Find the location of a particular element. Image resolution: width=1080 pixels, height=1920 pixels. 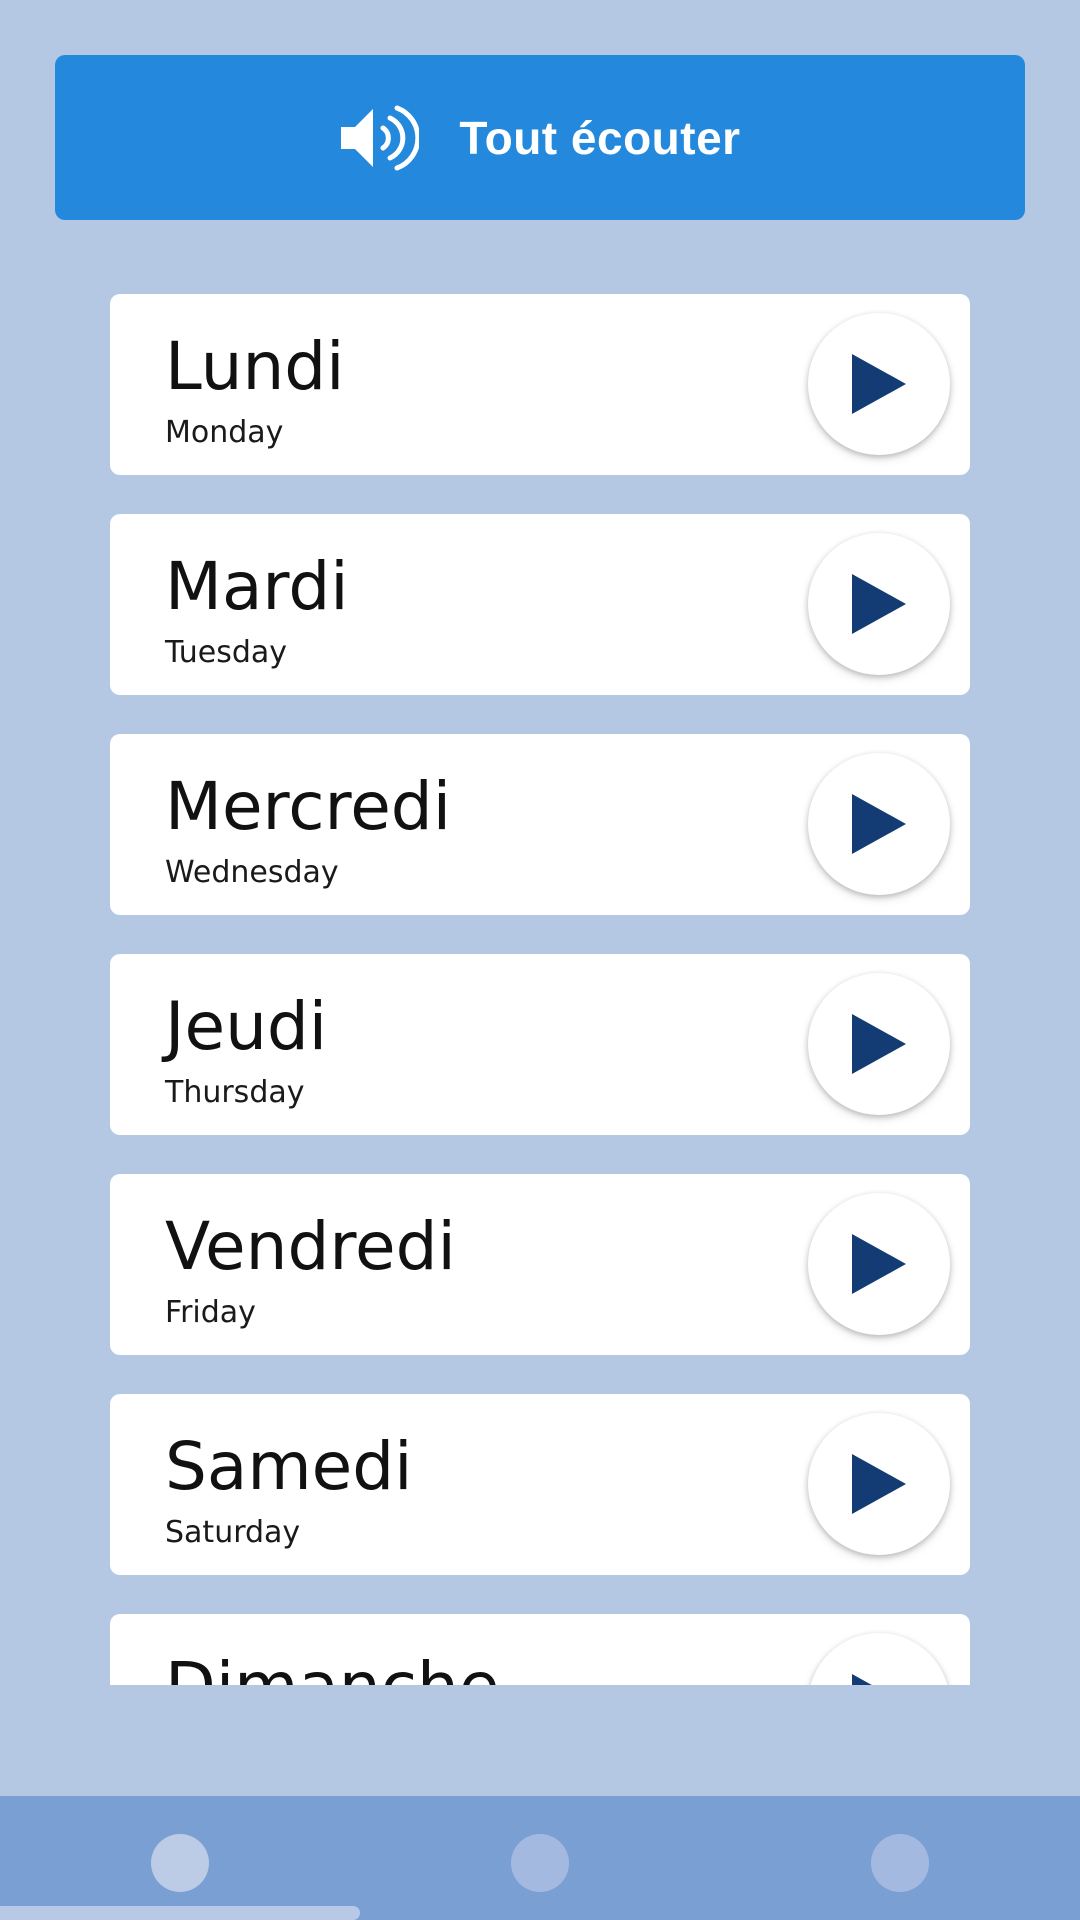

bottom-navigation is located at coordinates (540, 1858).